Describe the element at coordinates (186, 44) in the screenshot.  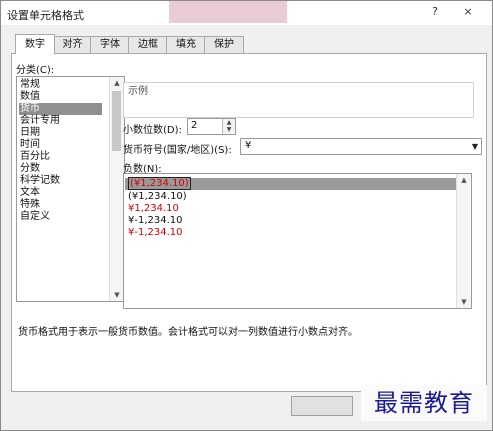
I see `tab-fill: 填充` at that location.